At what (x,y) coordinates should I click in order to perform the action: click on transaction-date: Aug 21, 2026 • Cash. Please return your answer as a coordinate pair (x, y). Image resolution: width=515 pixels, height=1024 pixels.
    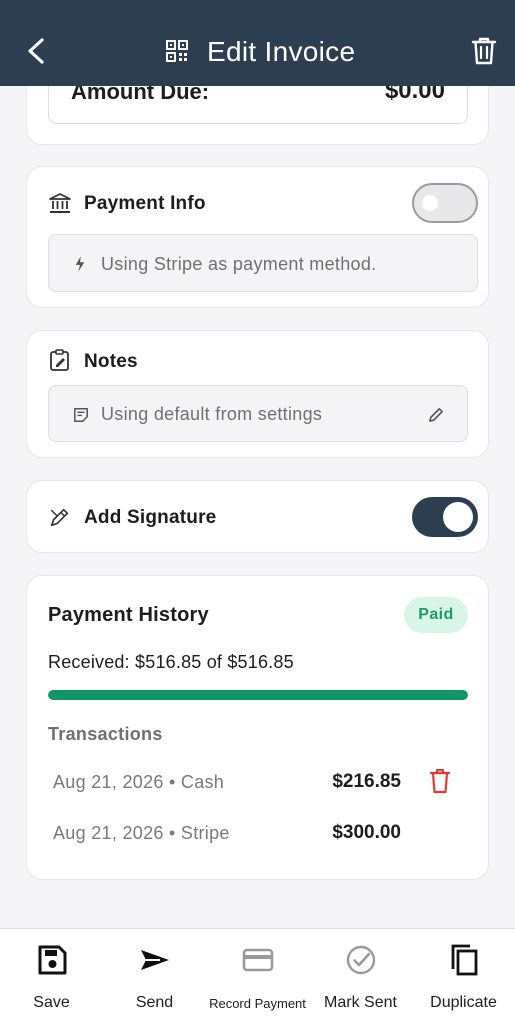
    Looking at the image, I should click on (139, 782).